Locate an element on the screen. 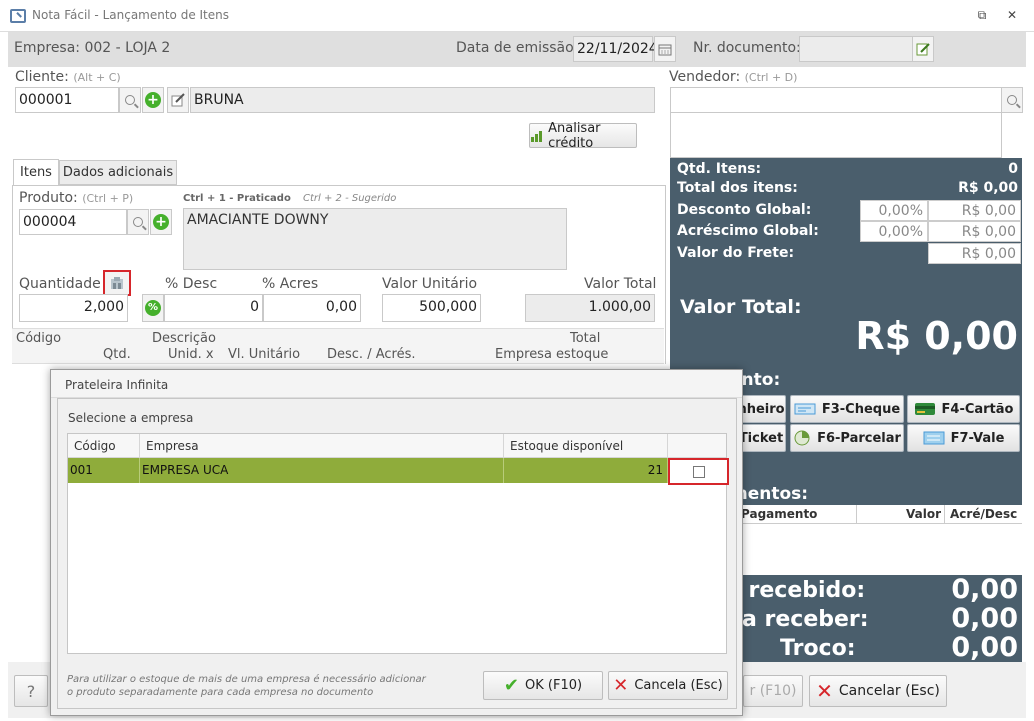 The image size is (1034, 721). cliente-edit-button is located at coordinates (178, 100).